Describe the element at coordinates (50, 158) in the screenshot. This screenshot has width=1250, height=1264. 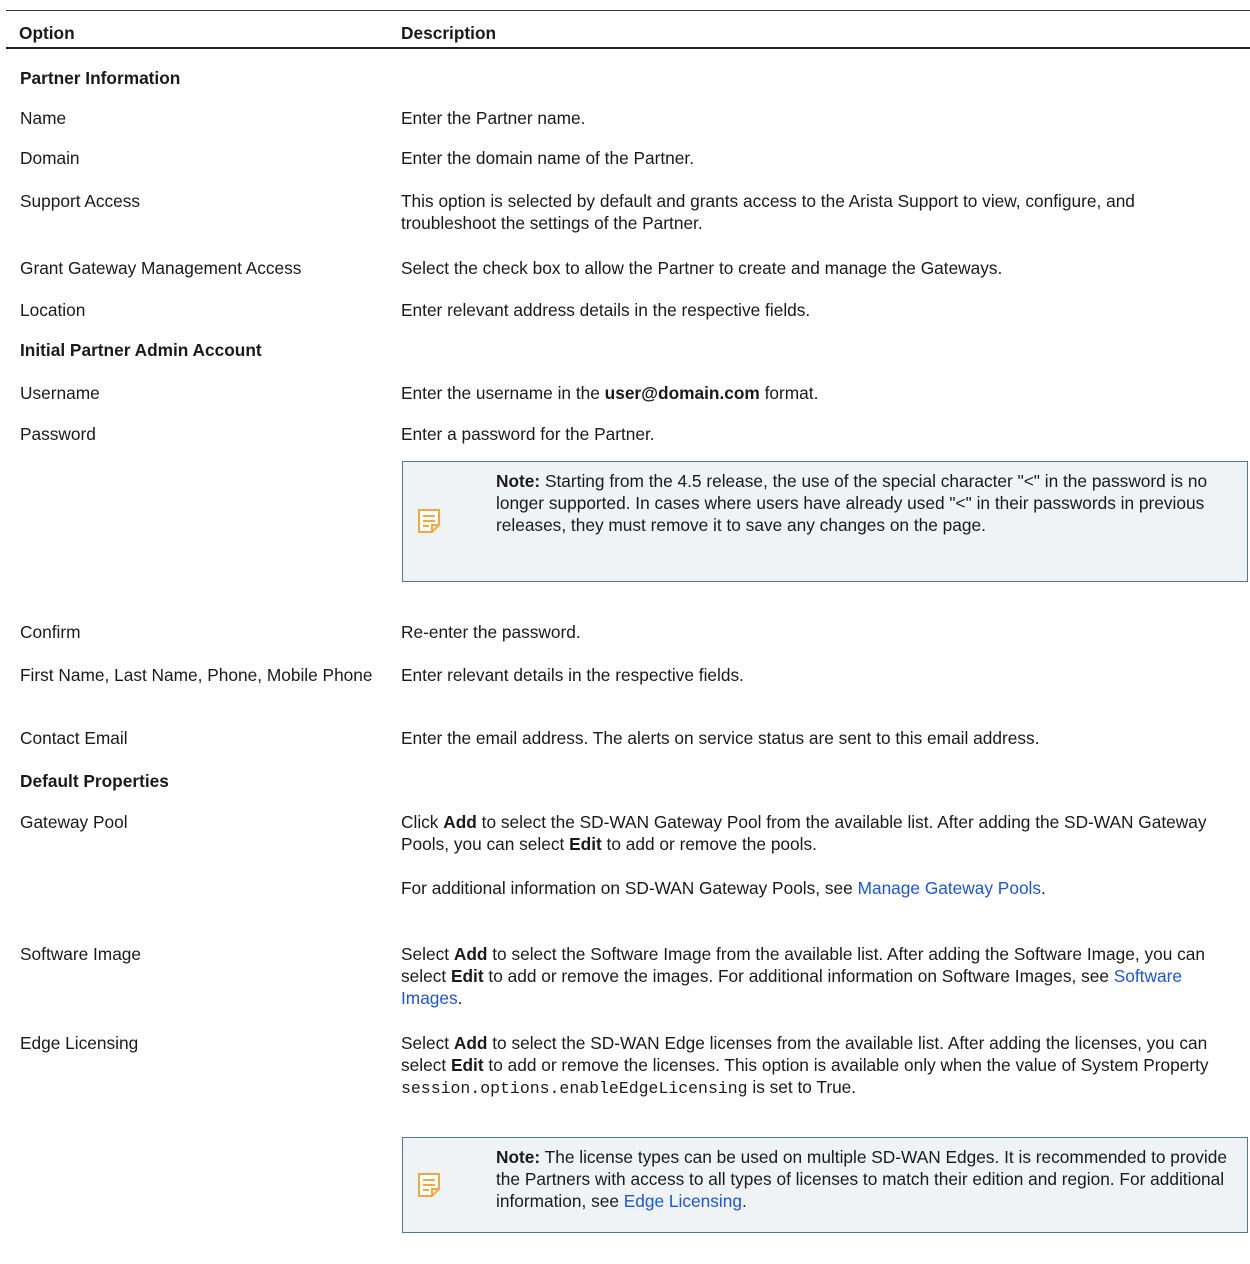
I see `option-domain: Domain` at that location.